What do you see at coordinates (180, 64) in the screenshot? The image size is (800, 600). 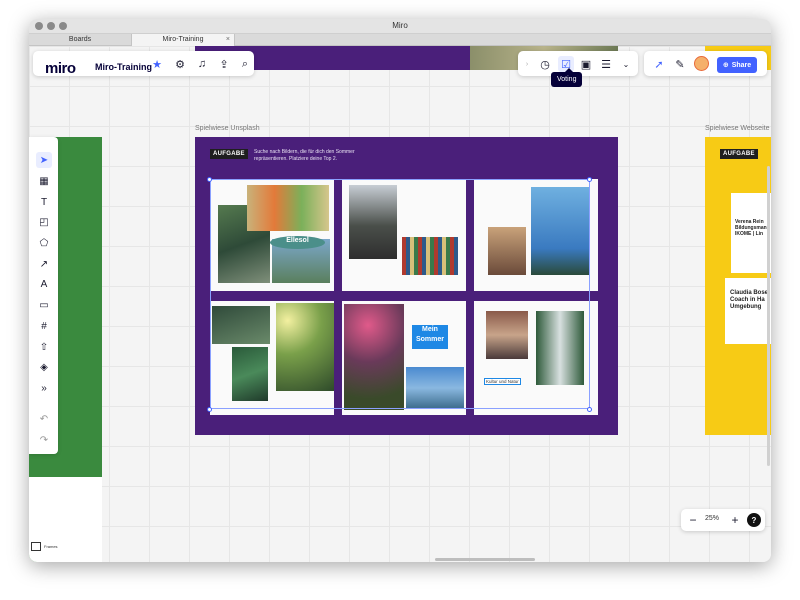 I see `settings-icon: ⚙` at bounding box center [180, 64].